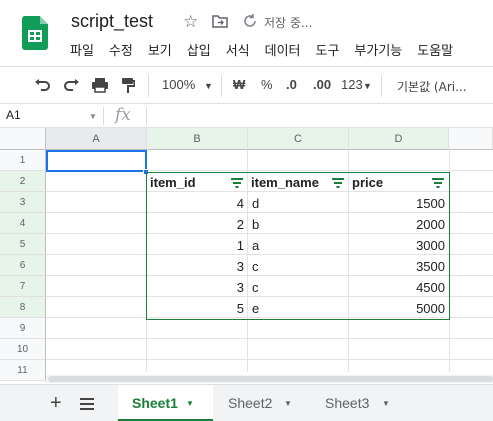 The height and width of the screenshot is (421, 493). Describe the element at coordinates (352, 84) in the screenshot. I see `more-formats-button: 123` at that location.